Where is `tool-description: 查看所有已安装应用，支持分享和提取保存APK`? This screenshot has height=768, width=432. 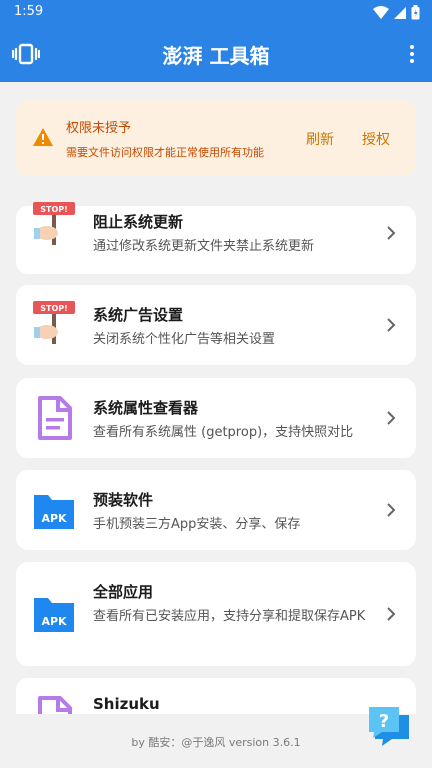
tool-description: 查看所有已安装应用，支持分享和提取保存APK is located at coordinates (229, 616).